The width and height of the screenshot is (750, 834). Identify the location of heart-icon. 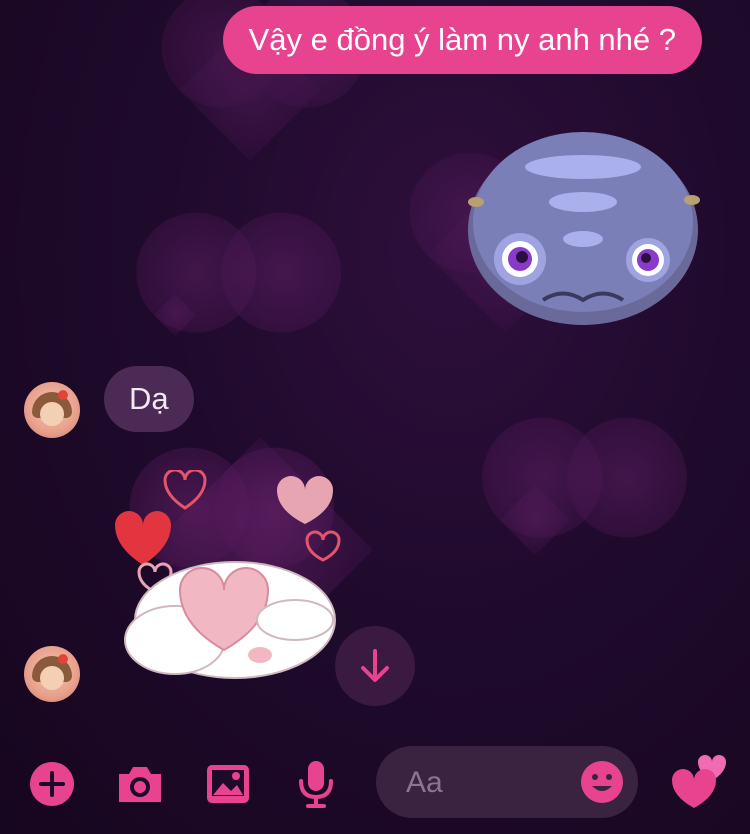
(699, 781).